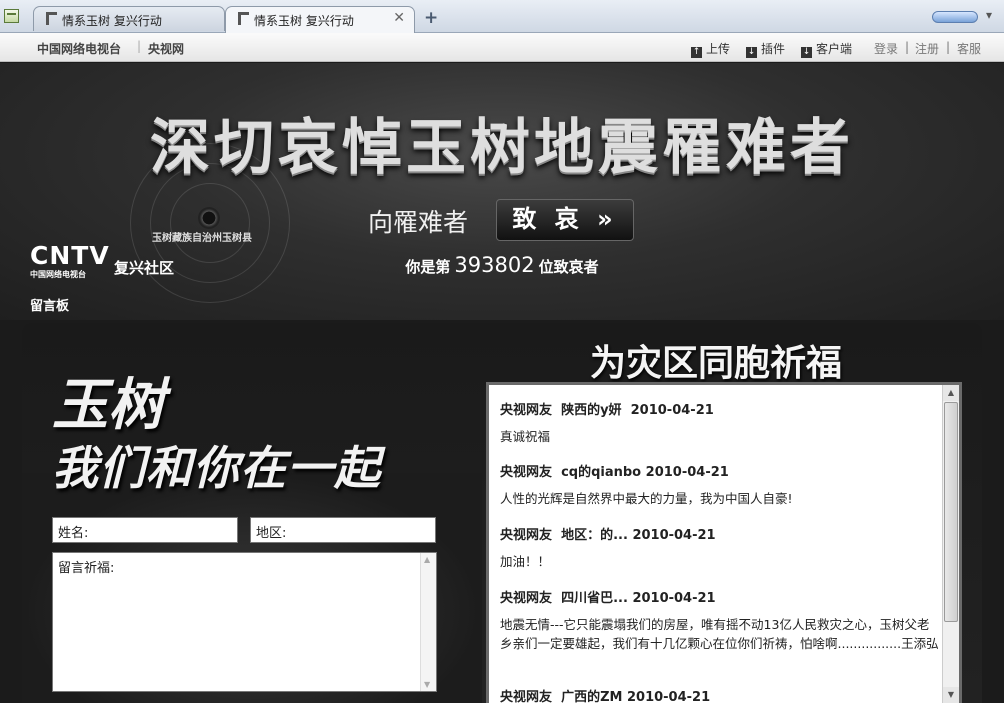 This screenshot has width=1004, height=703. Describe the element at coordinates (209, 218) in the screenshot. I see `epicenter-marker` at that location.